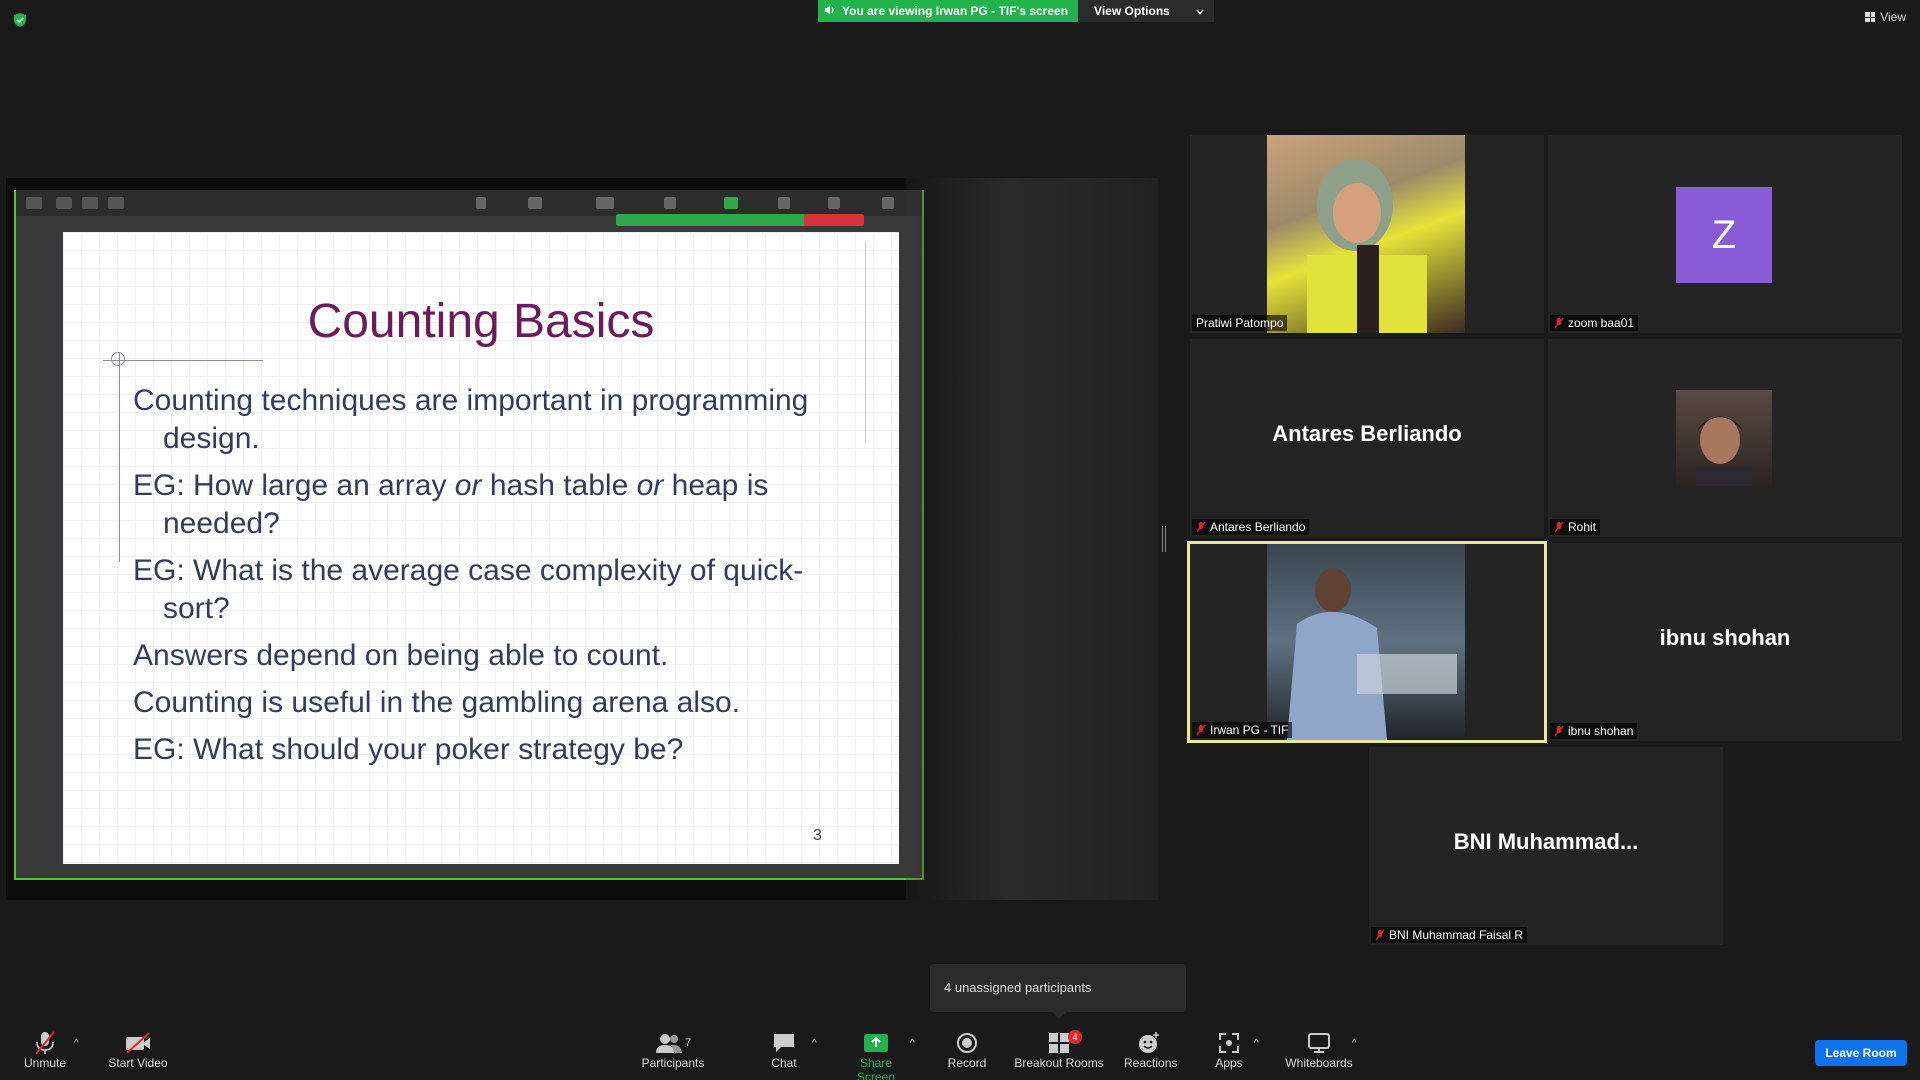 The image size is (1920, 1080). I want to click on breakout-rooms-button: 4 Breakout Rooms, so click(1059, 1050).